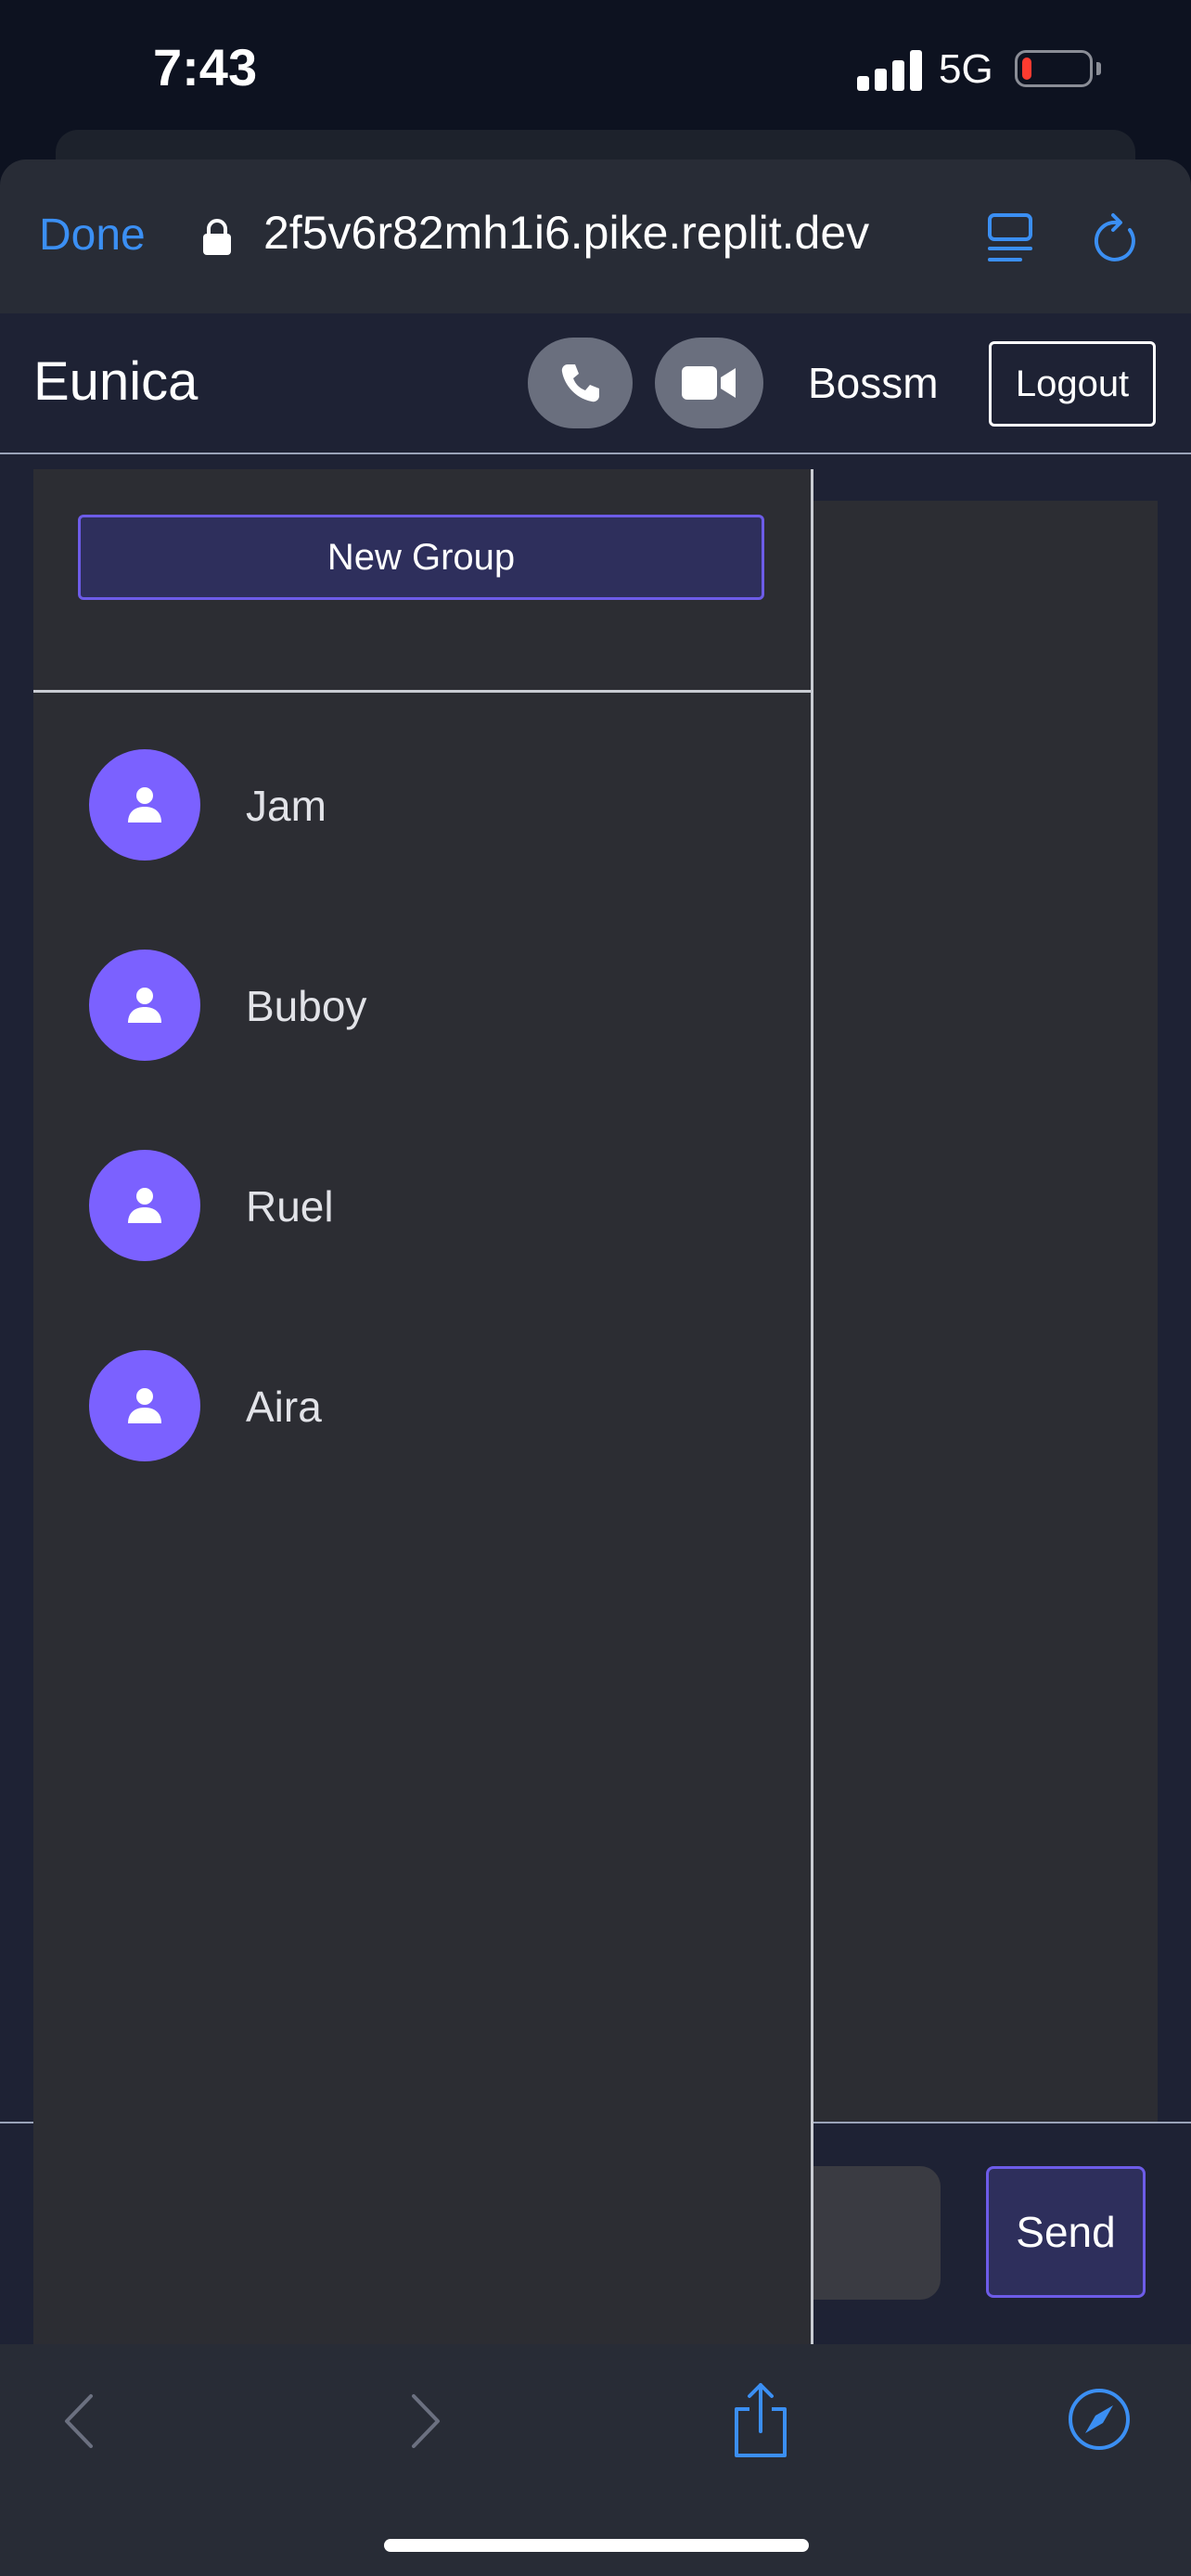 Image resolution: width=1191 pixels, height=2576 pixels. I want to click on chevron-left-icon, so click(79, 2421).